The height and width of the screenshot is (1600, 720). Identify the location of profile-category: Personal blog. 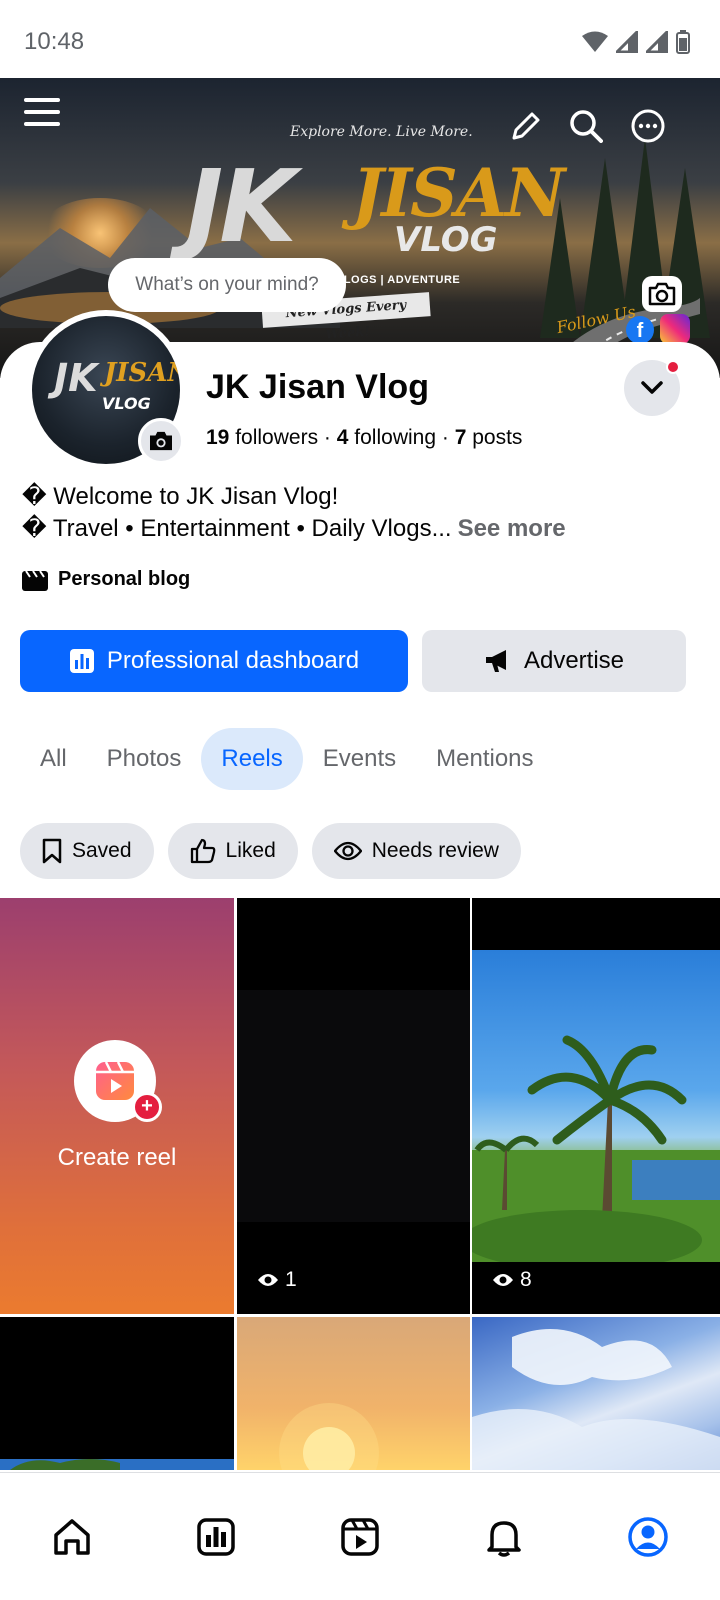
(106, 579).